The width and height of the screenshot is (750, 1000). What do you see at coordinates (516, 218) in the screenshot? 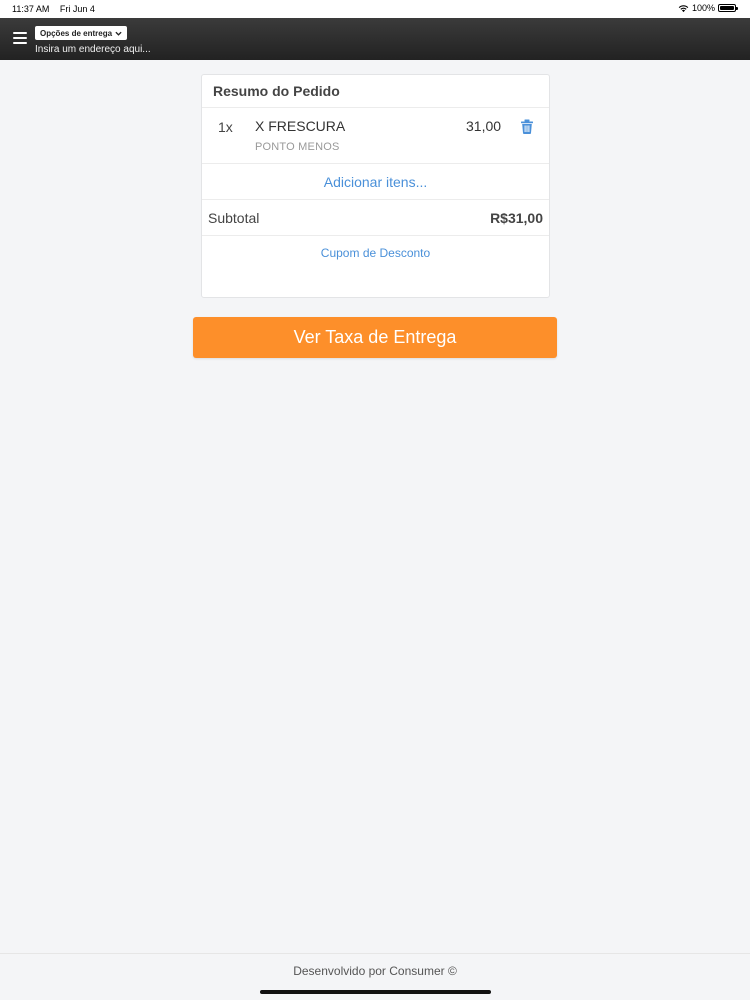
I see `subtotal-value: R$31,00` at bounding box center [516, 218].